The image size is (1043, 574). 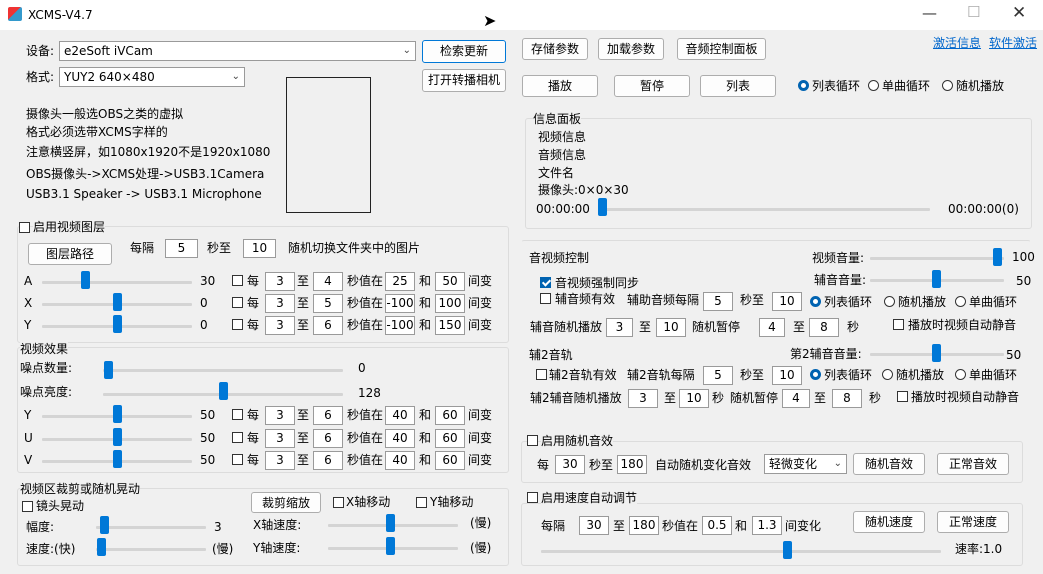 What do you see at coordinates (237, 280) in the screenshot?
I see `axis-a-checkbox` at bounding box center [237, 280].